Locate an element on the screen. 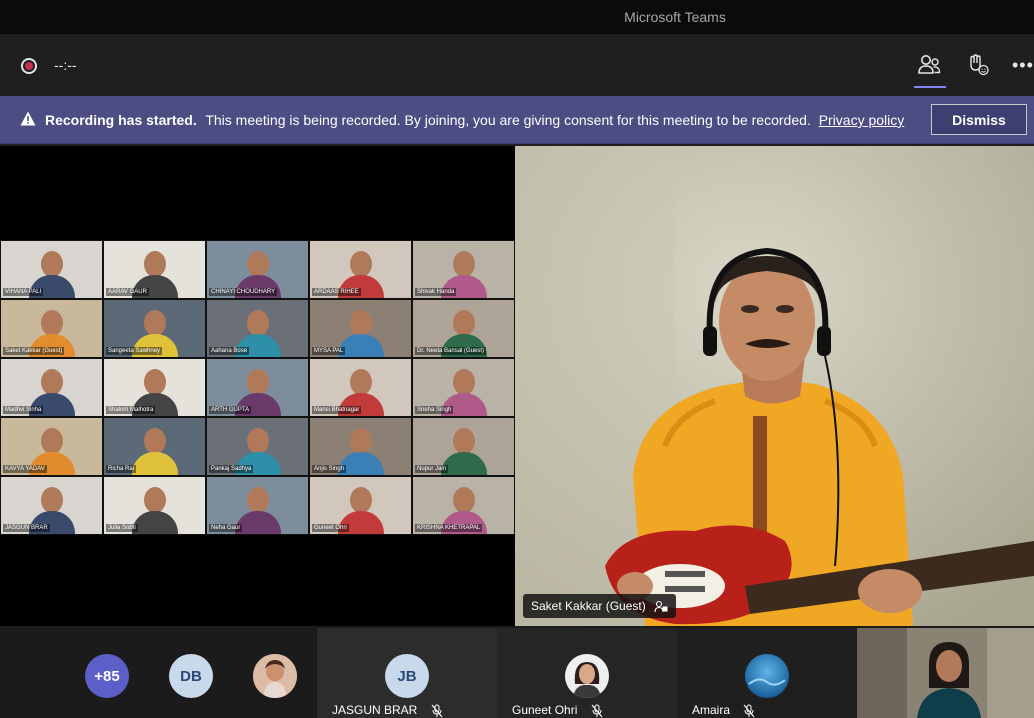 The height and width of the screenshot is (718, 1034). shared-video-tile: CHINAYI CHOUDHARY is located at coordinates (257, 269).